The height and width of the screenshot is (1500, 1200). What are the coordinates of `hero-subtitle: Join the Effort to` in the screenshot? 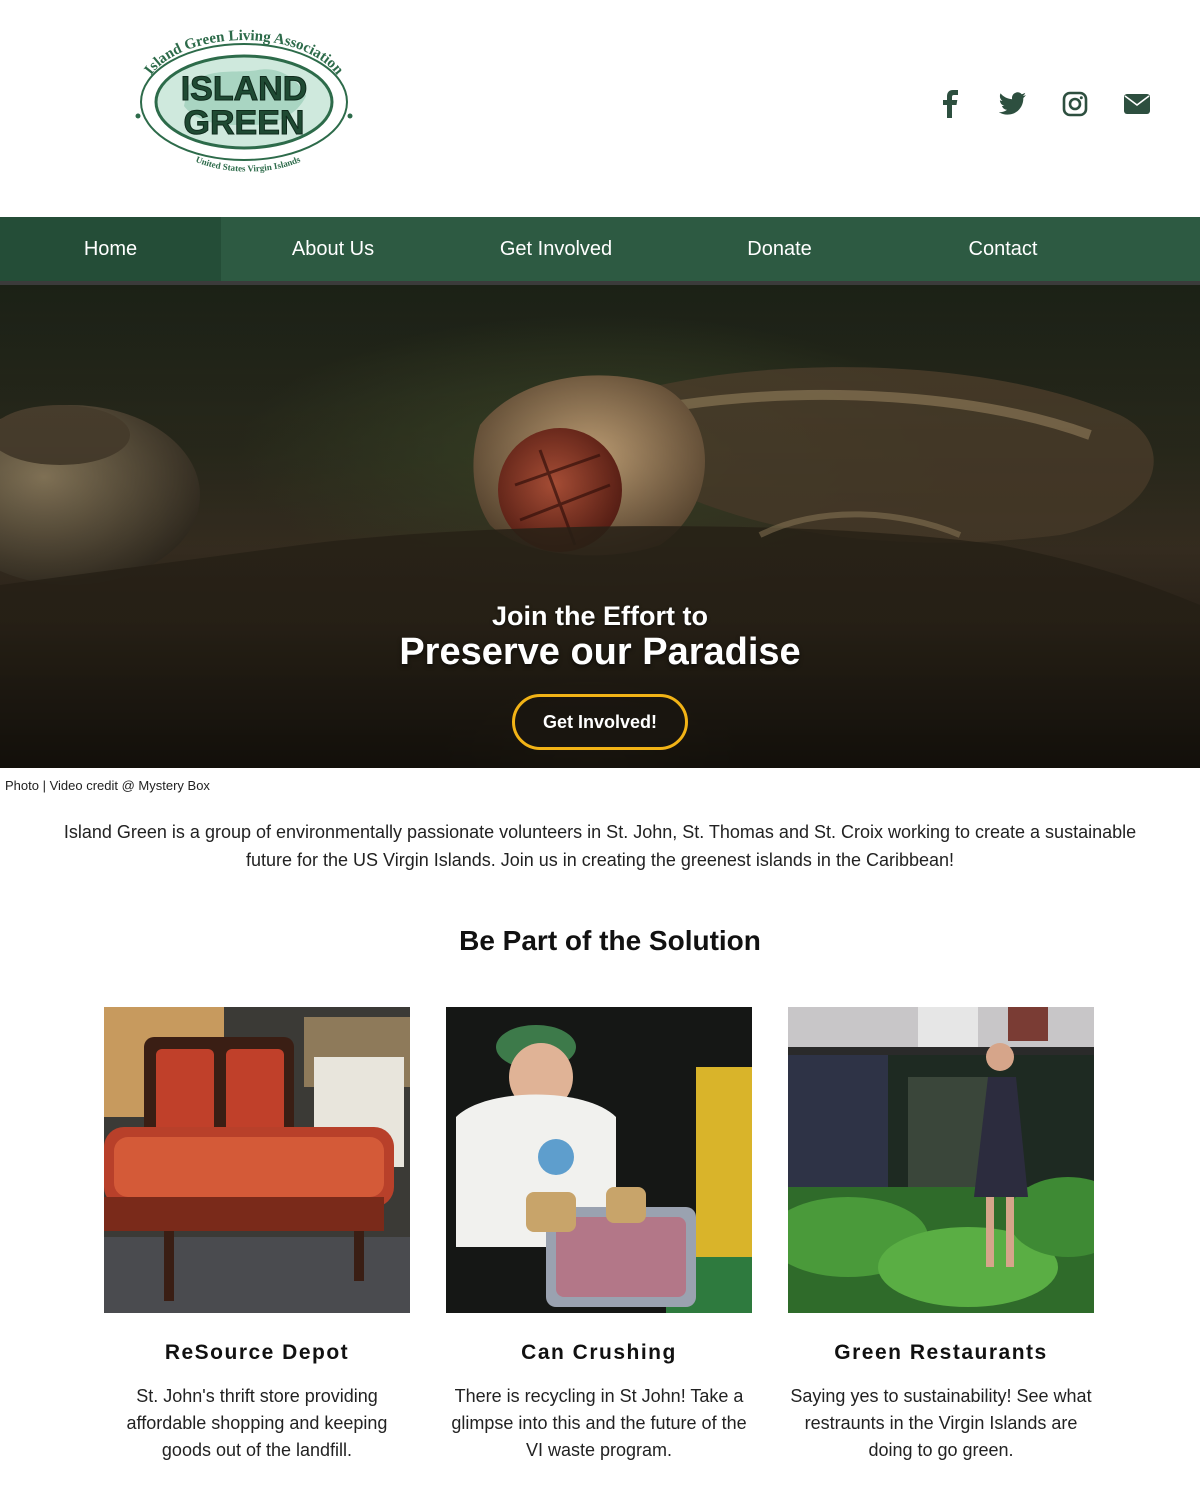 It's located at (600, 616).